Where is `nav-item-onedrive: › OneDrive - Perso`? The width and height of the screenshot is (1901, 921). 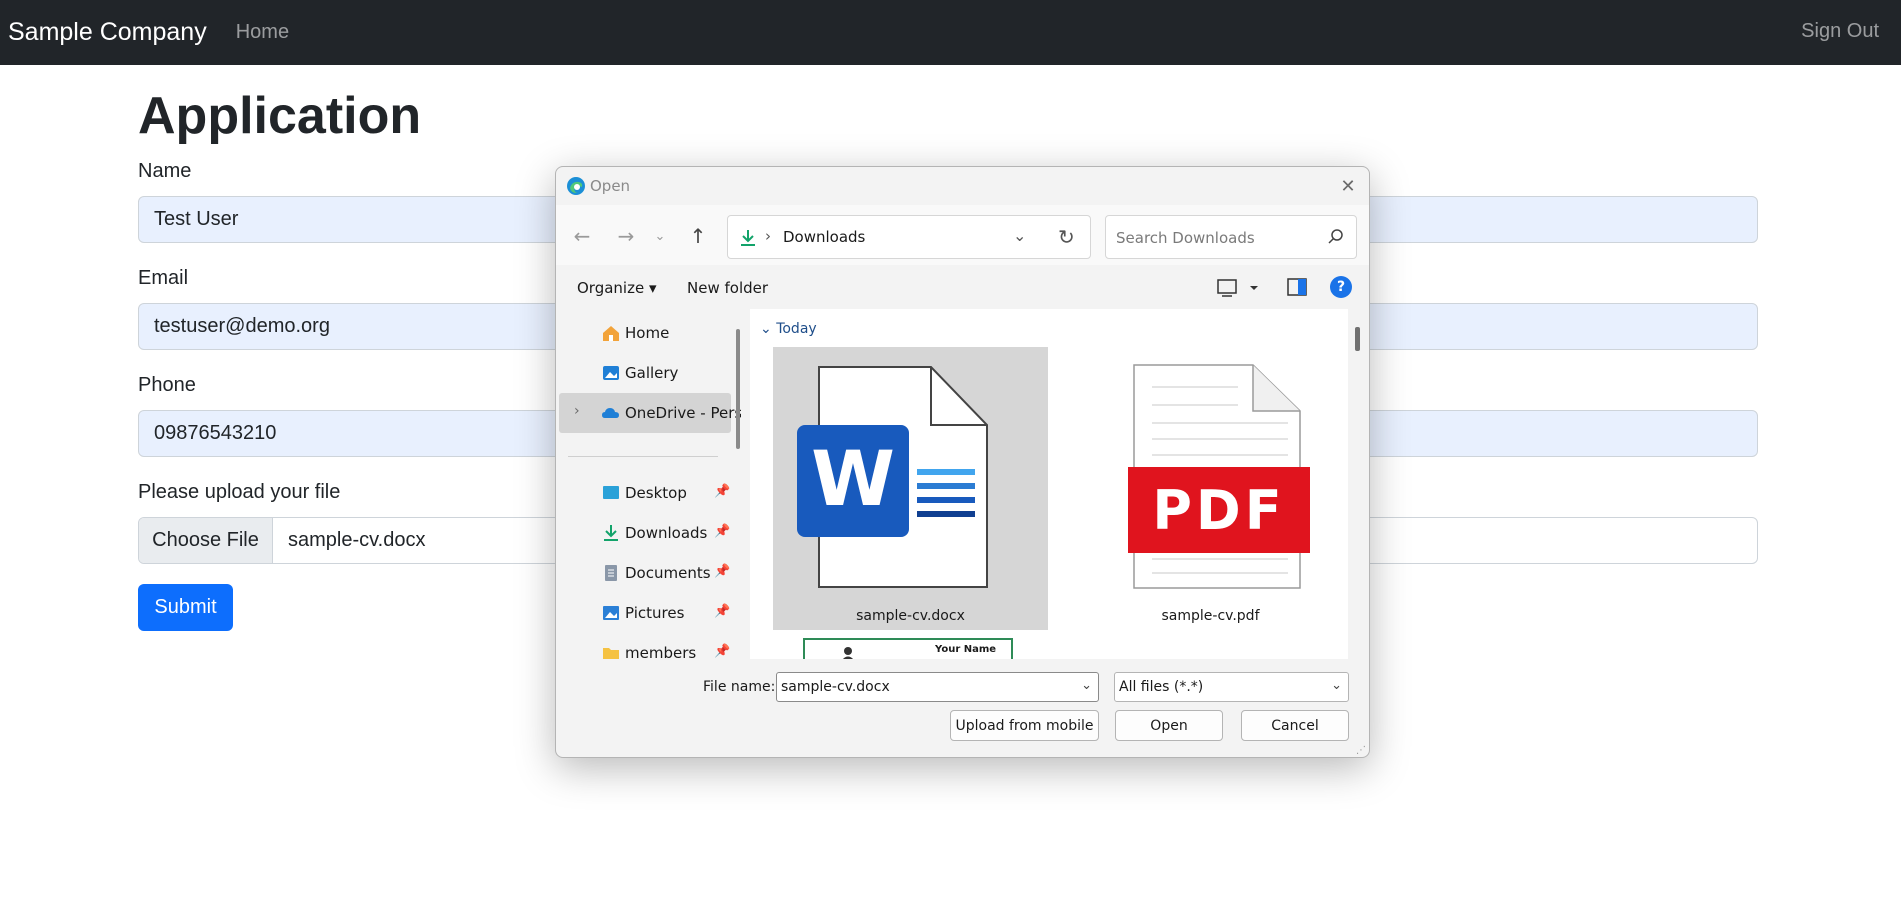 nav-item-onedrive: › OneDrive - Perso is located at coordinates (650, 413).